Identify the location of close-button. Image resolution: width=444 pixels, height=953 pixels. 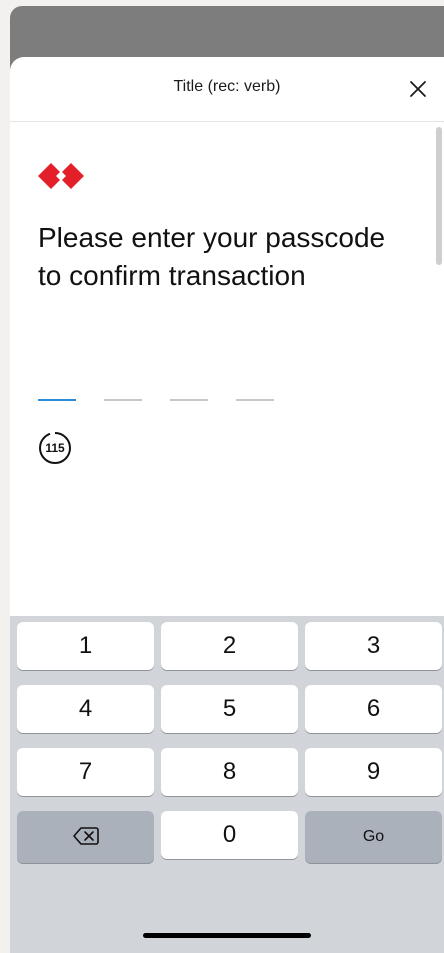
(418, 89).